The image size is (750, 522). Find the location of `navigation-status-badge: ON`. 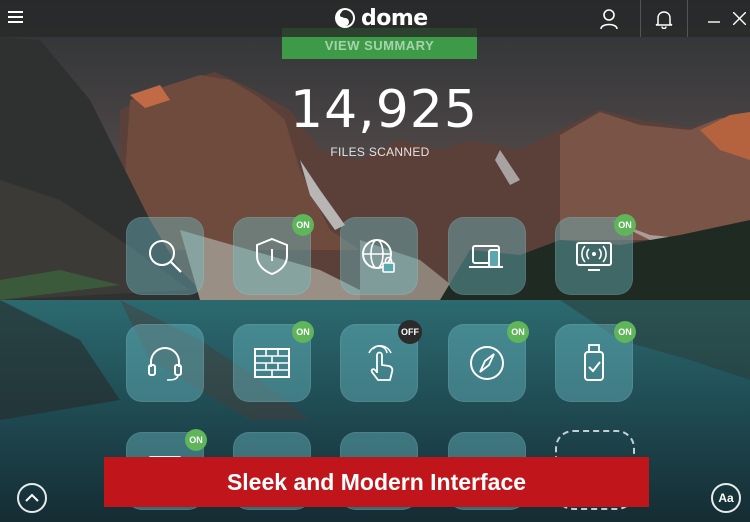

navigation-status-badge: ON is located at coordinates (518, 332).